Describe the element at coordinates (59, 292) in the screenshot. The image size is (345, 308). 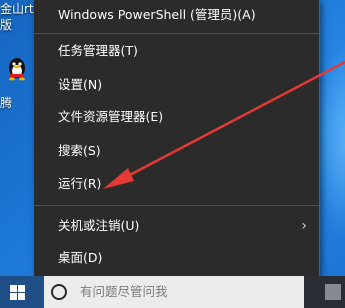
I see `cortana-circle-icon` at that location.